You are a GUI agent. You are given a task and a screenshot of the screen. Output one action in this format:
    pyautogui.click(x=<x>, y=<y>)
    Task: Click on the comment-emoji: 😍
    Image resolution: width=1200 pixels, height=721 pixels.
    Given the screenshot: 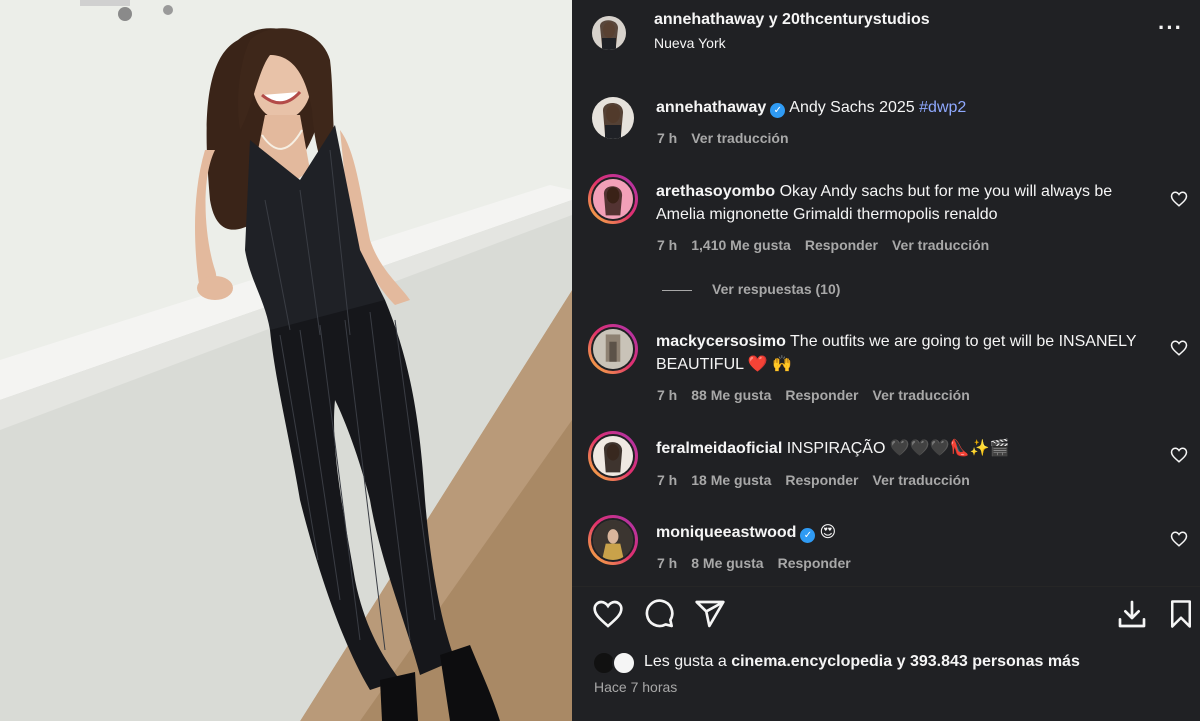 What is the action you would take?
    pyautogui.click(x=828, y=532)
    